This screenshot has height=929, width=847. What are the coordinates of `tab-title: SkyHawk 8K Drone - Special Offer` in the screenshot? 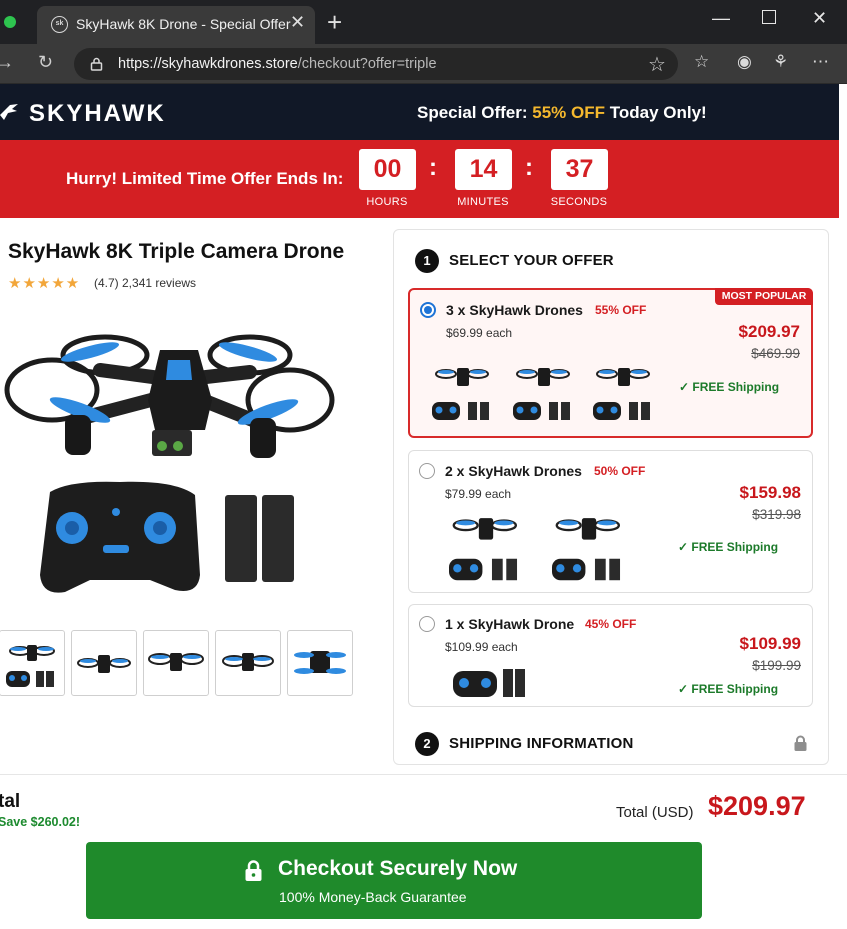 It's located at (183, 24).